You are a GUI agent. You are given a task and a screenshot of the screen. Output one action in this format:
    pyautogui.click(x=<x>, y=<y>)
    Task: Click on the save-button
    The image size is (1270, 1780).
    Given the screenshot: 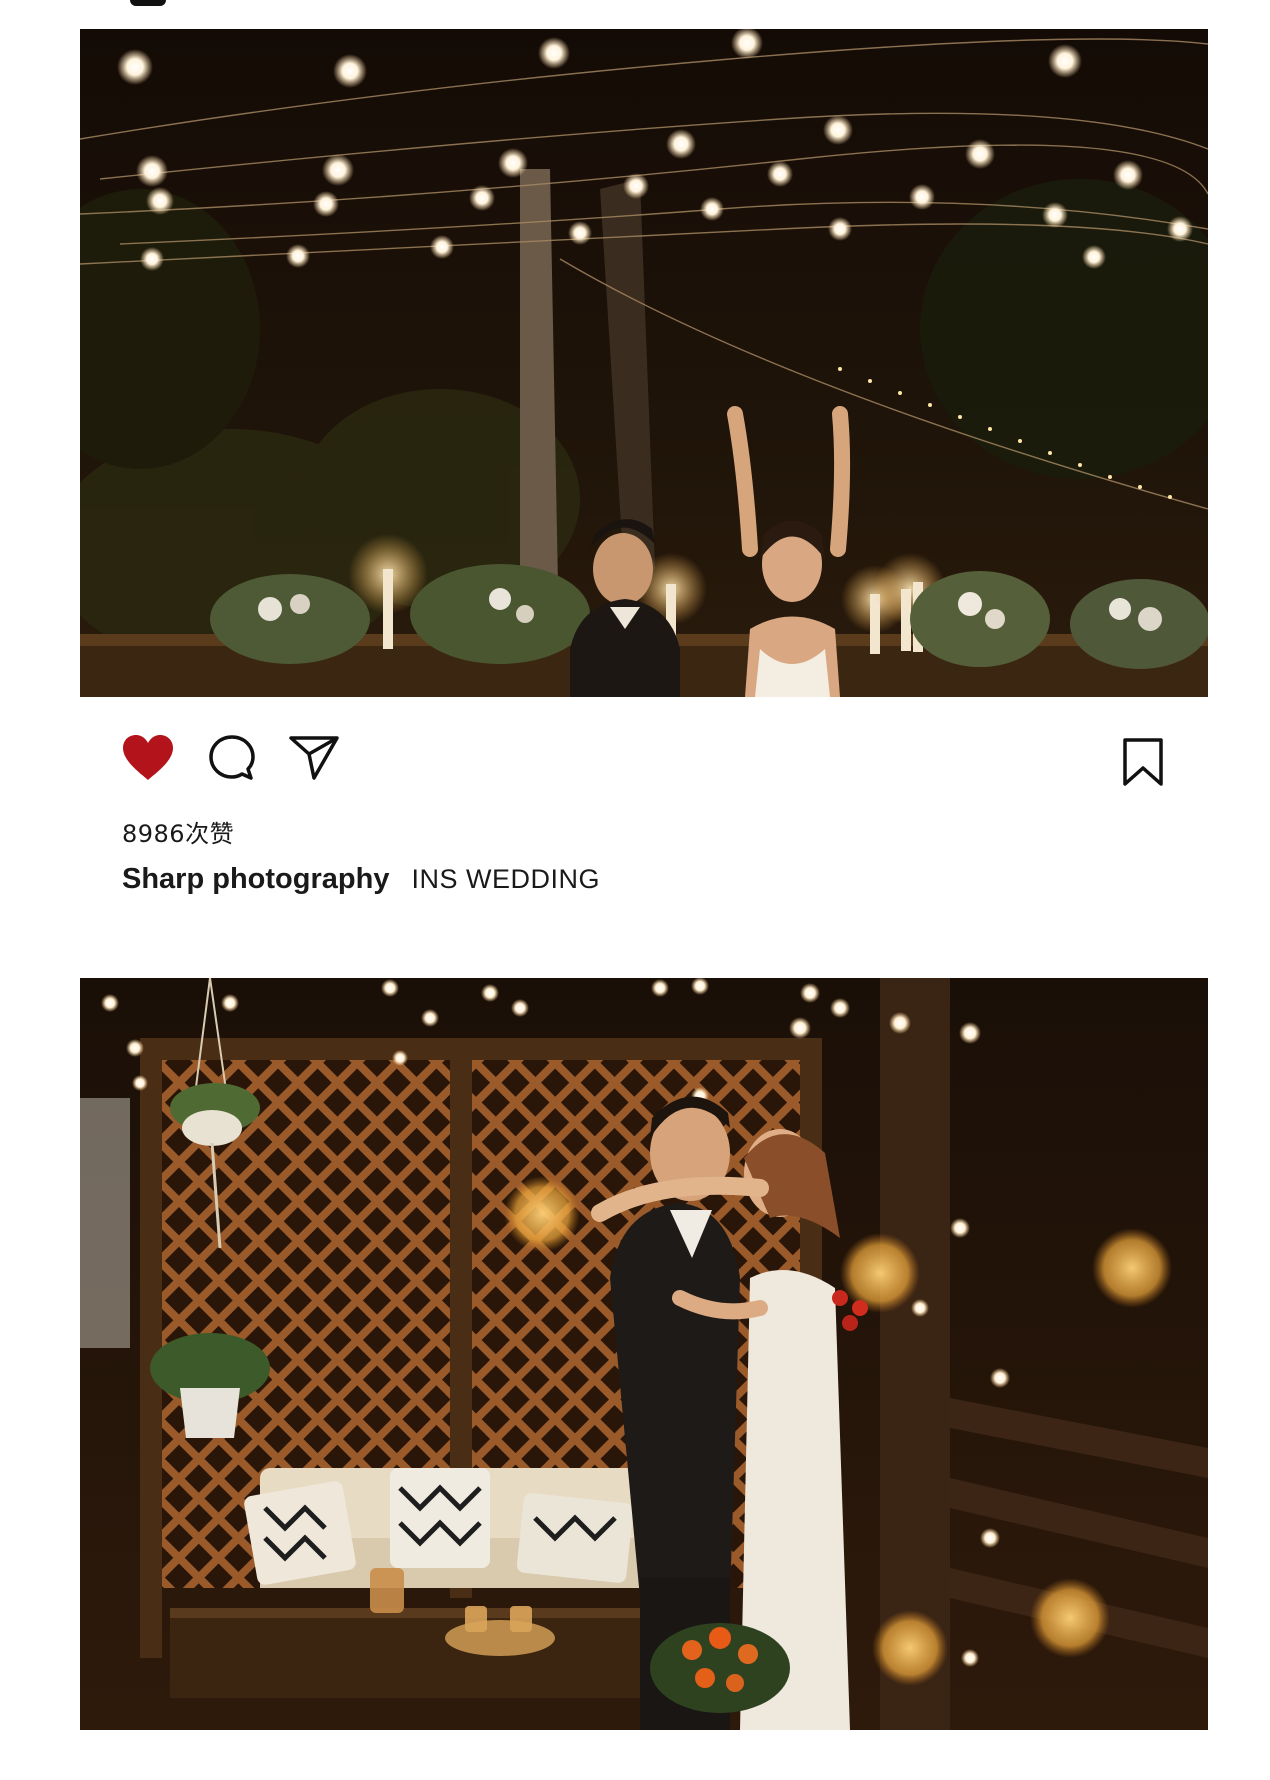 What is the action you would take?
    pyautogui.click(x=1143, y=762)
    